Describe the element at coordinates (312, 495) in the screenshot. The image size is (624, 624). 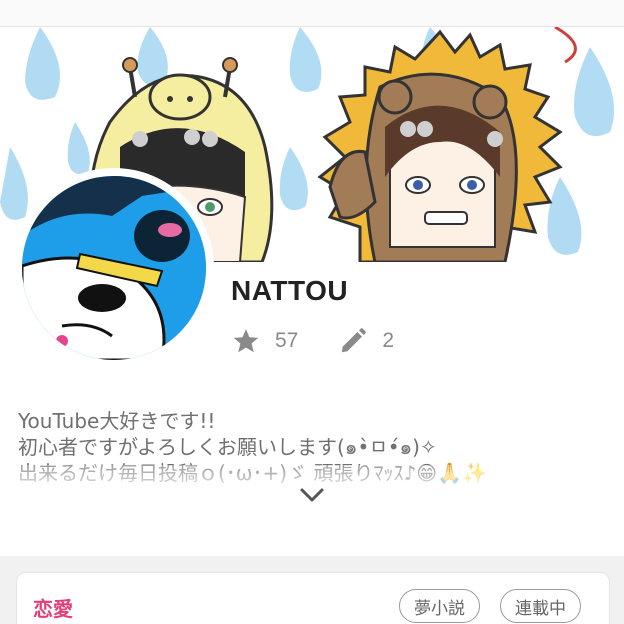
I see `chevron-down-icon` at that location.